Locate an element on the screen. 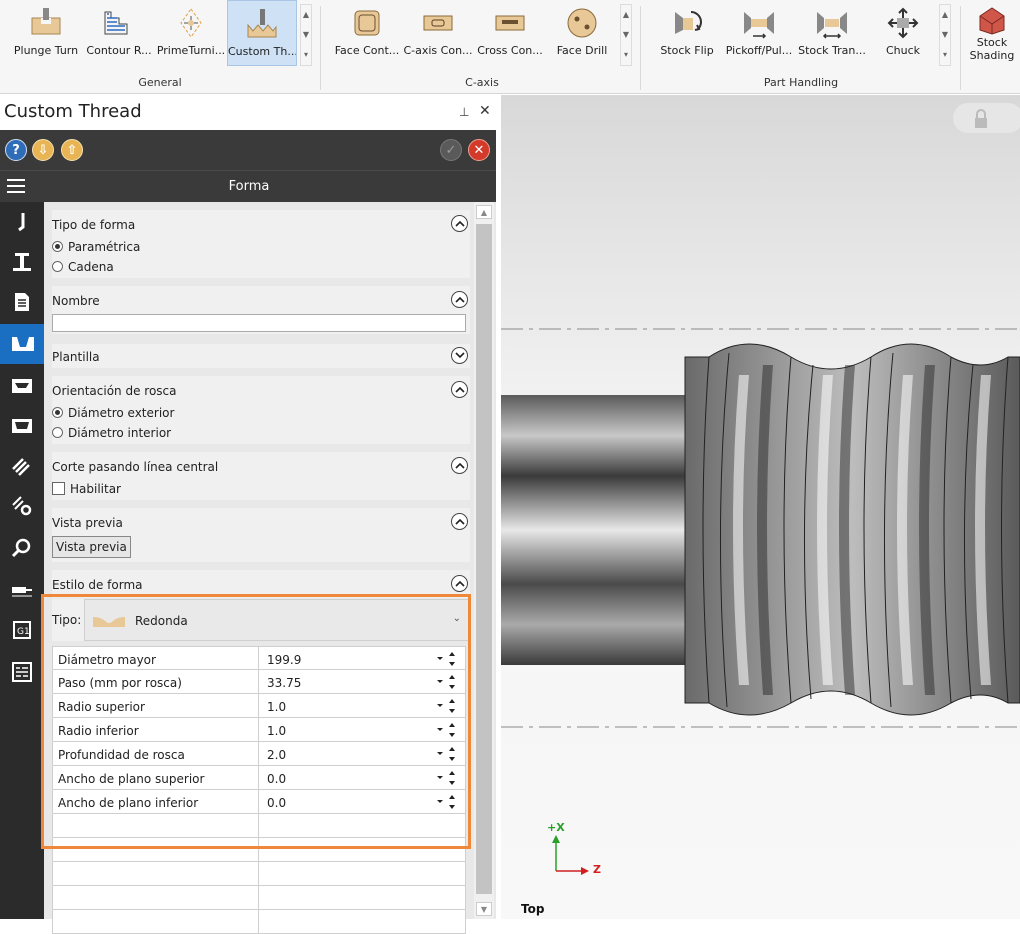 The image size is (1020, 934). gcode-icon: G1 is located at coordinates (22, 630).